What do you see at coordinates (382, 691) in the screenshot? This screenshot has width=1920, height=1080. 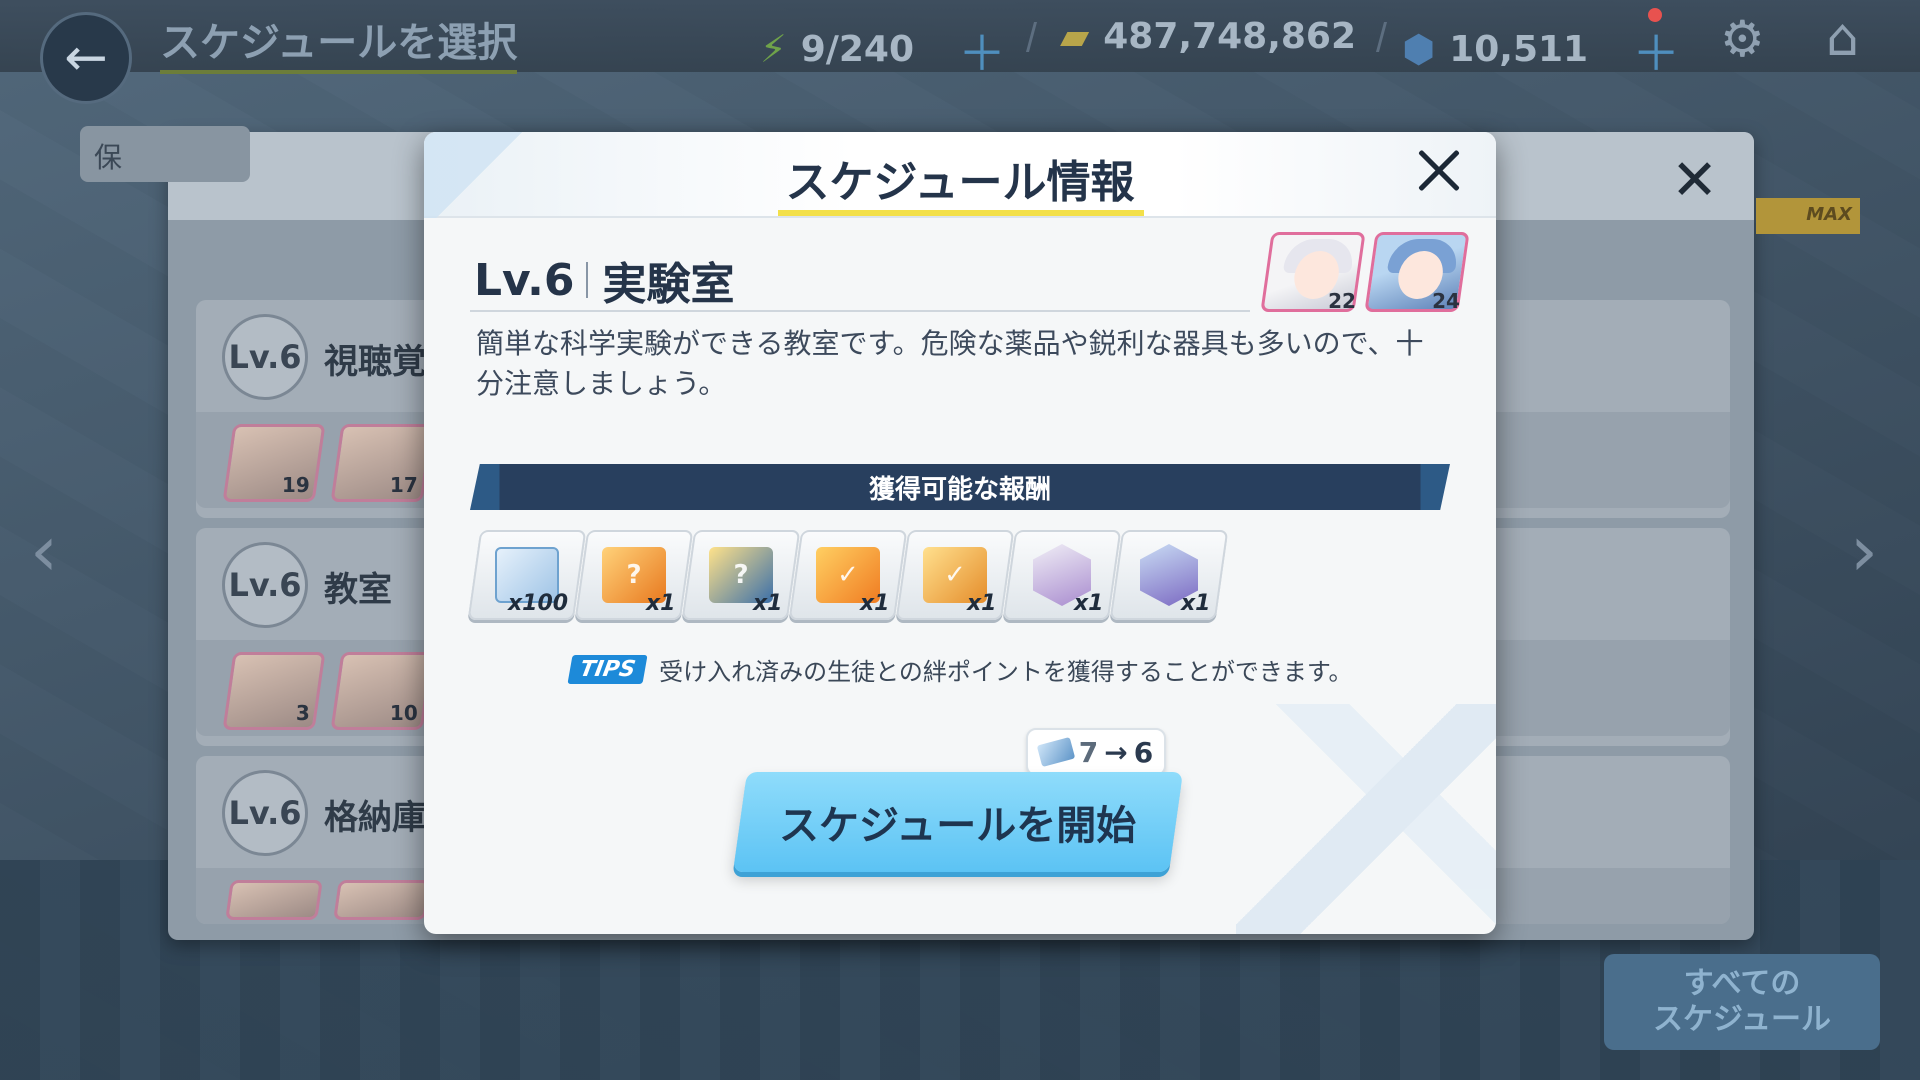 I see `student-portrait: 10` at bounding box center [382, 691].